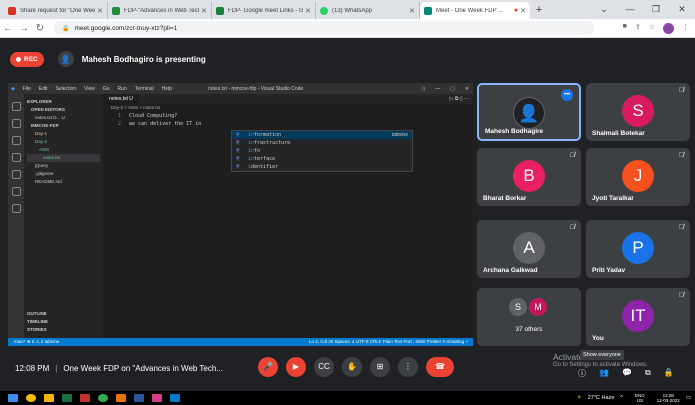 The width and height of the screenshot is (695, 405). What do you see at coordinates (529, 249) in the screenshot?
I see `participant-tile-archana: A 🎙̸ Archana Gaikwad` at bounding box center [529, 249].